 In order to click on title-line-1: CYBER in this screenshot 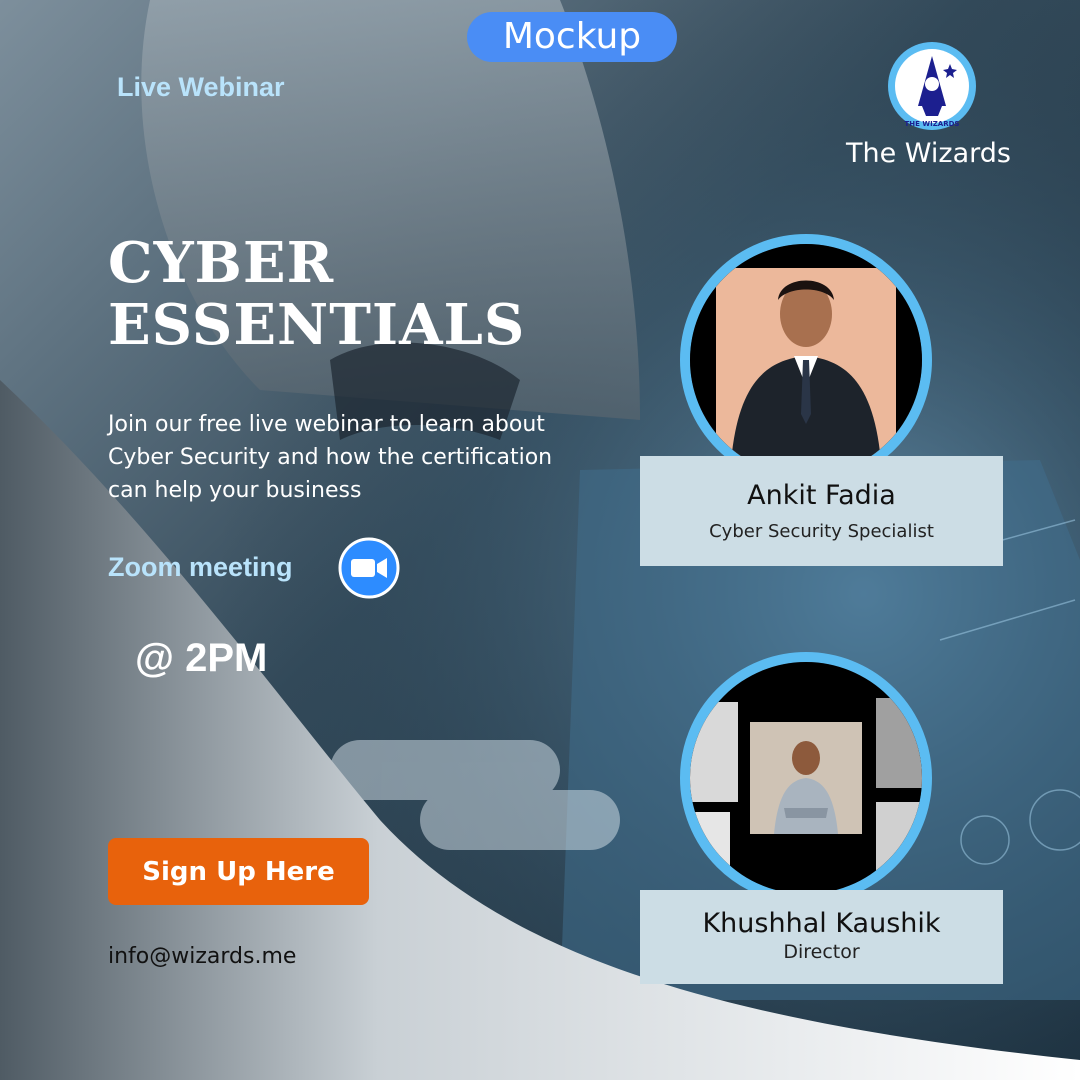, I will do `click(221, 263)`.